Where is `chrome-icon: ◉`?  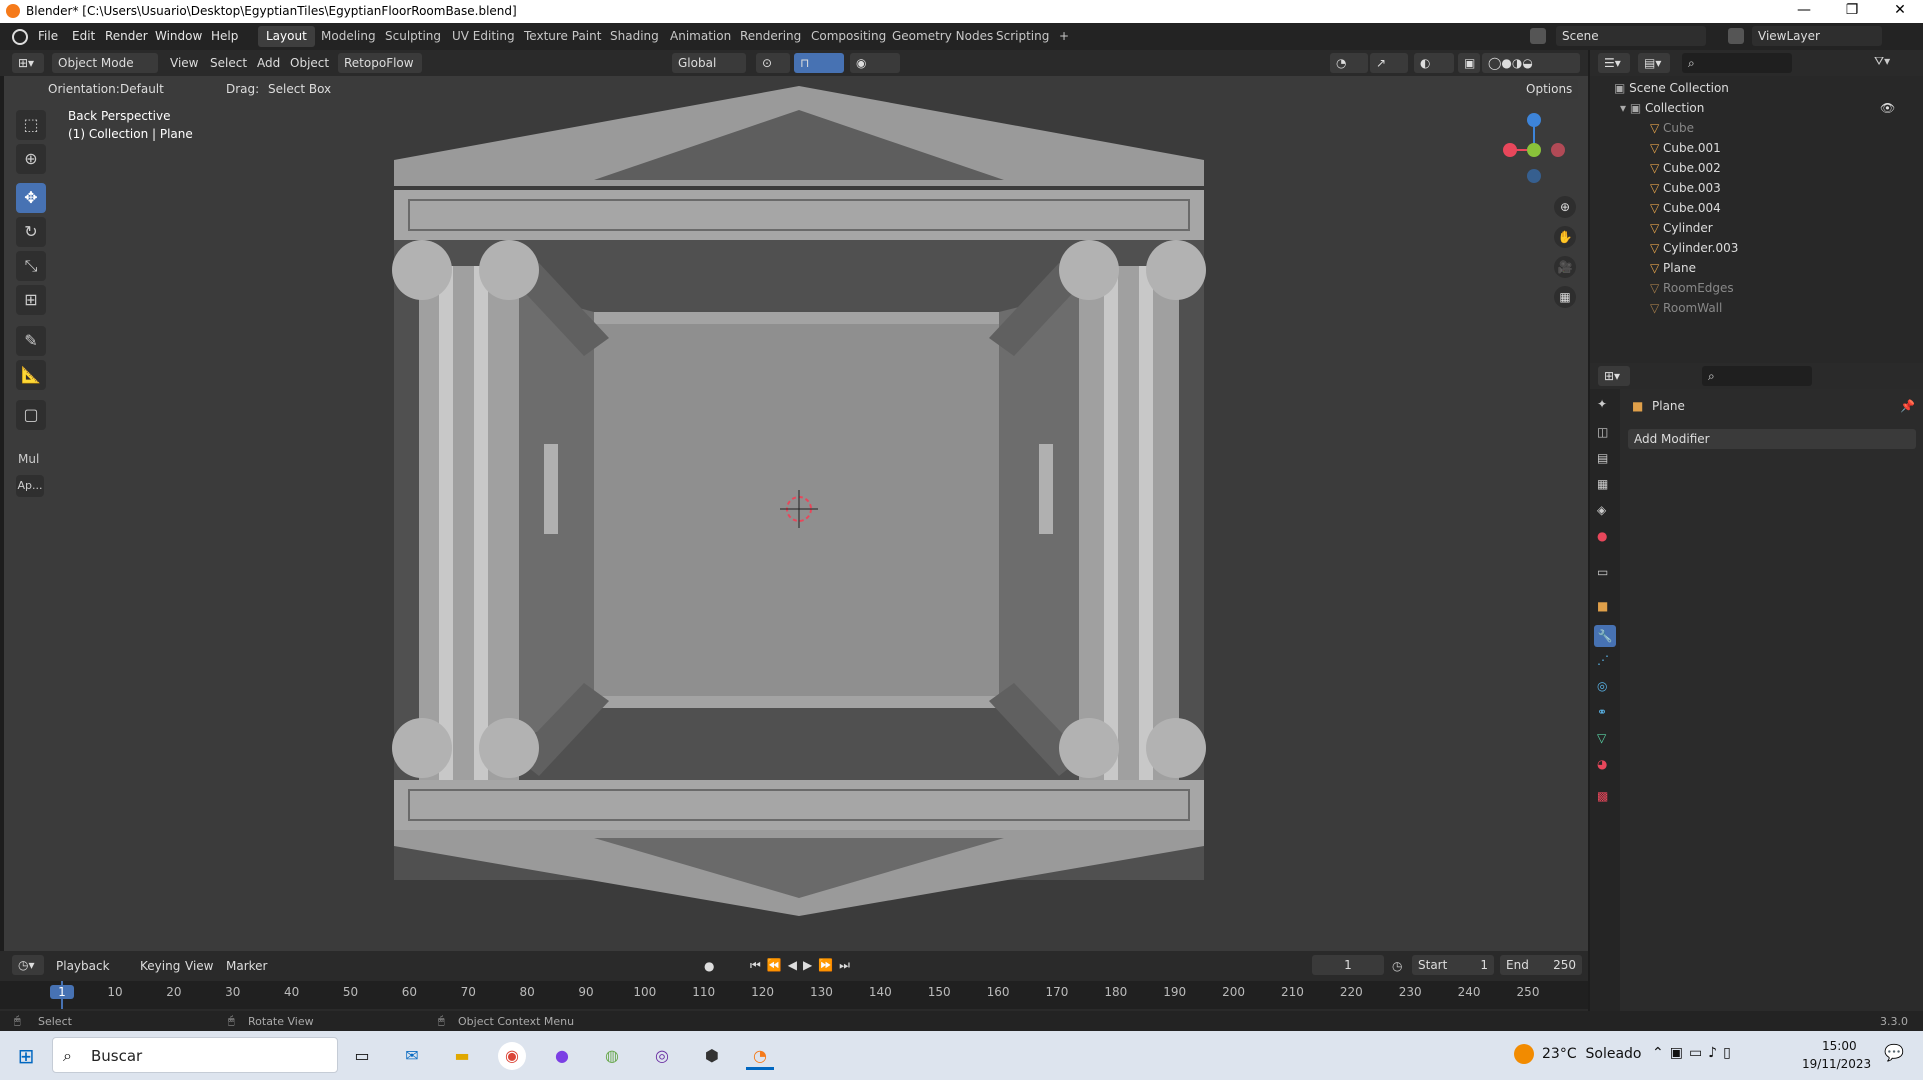 chrome-icon: ◉ is located at coordinates (512, 1056).